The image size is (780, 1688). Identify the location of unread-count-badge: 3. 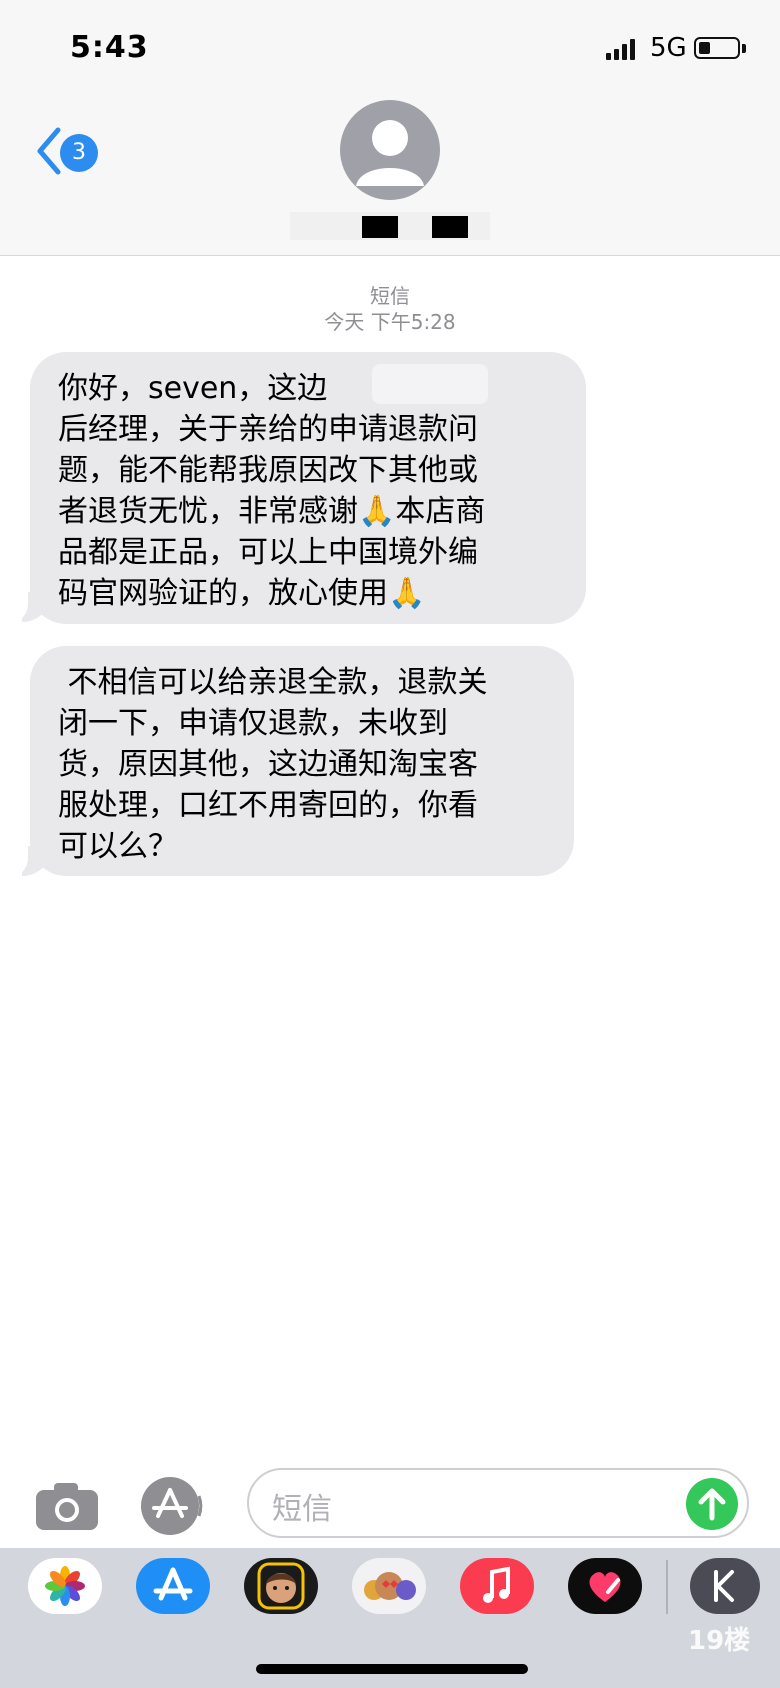
(79, 153).